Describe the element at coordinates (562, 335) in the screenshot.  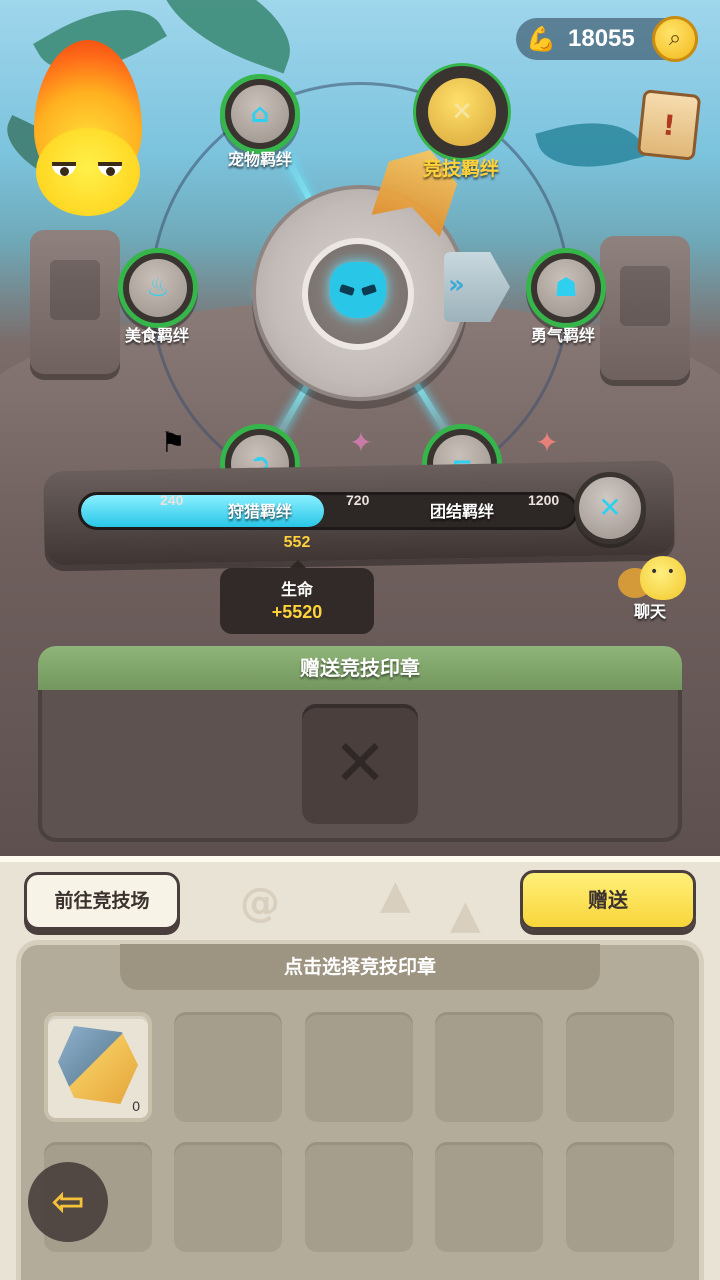
I see `bond-label-courage: 勇气羁绊` at that location.